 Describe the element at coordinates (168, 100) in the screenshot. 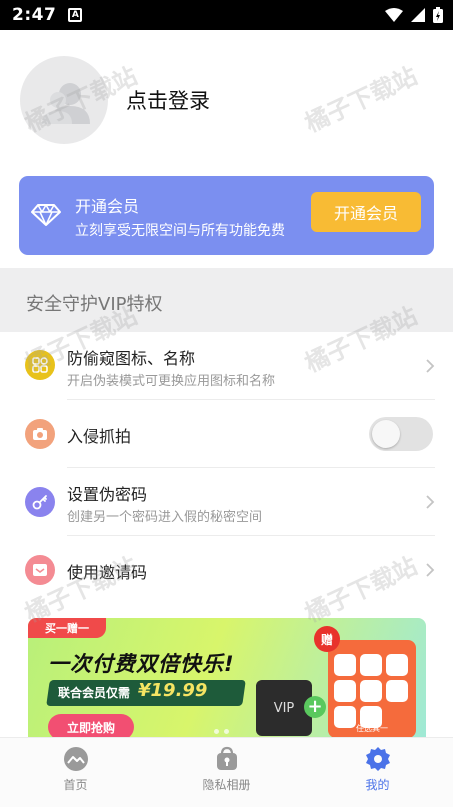

I see `login-link: 点击登录` at that location.